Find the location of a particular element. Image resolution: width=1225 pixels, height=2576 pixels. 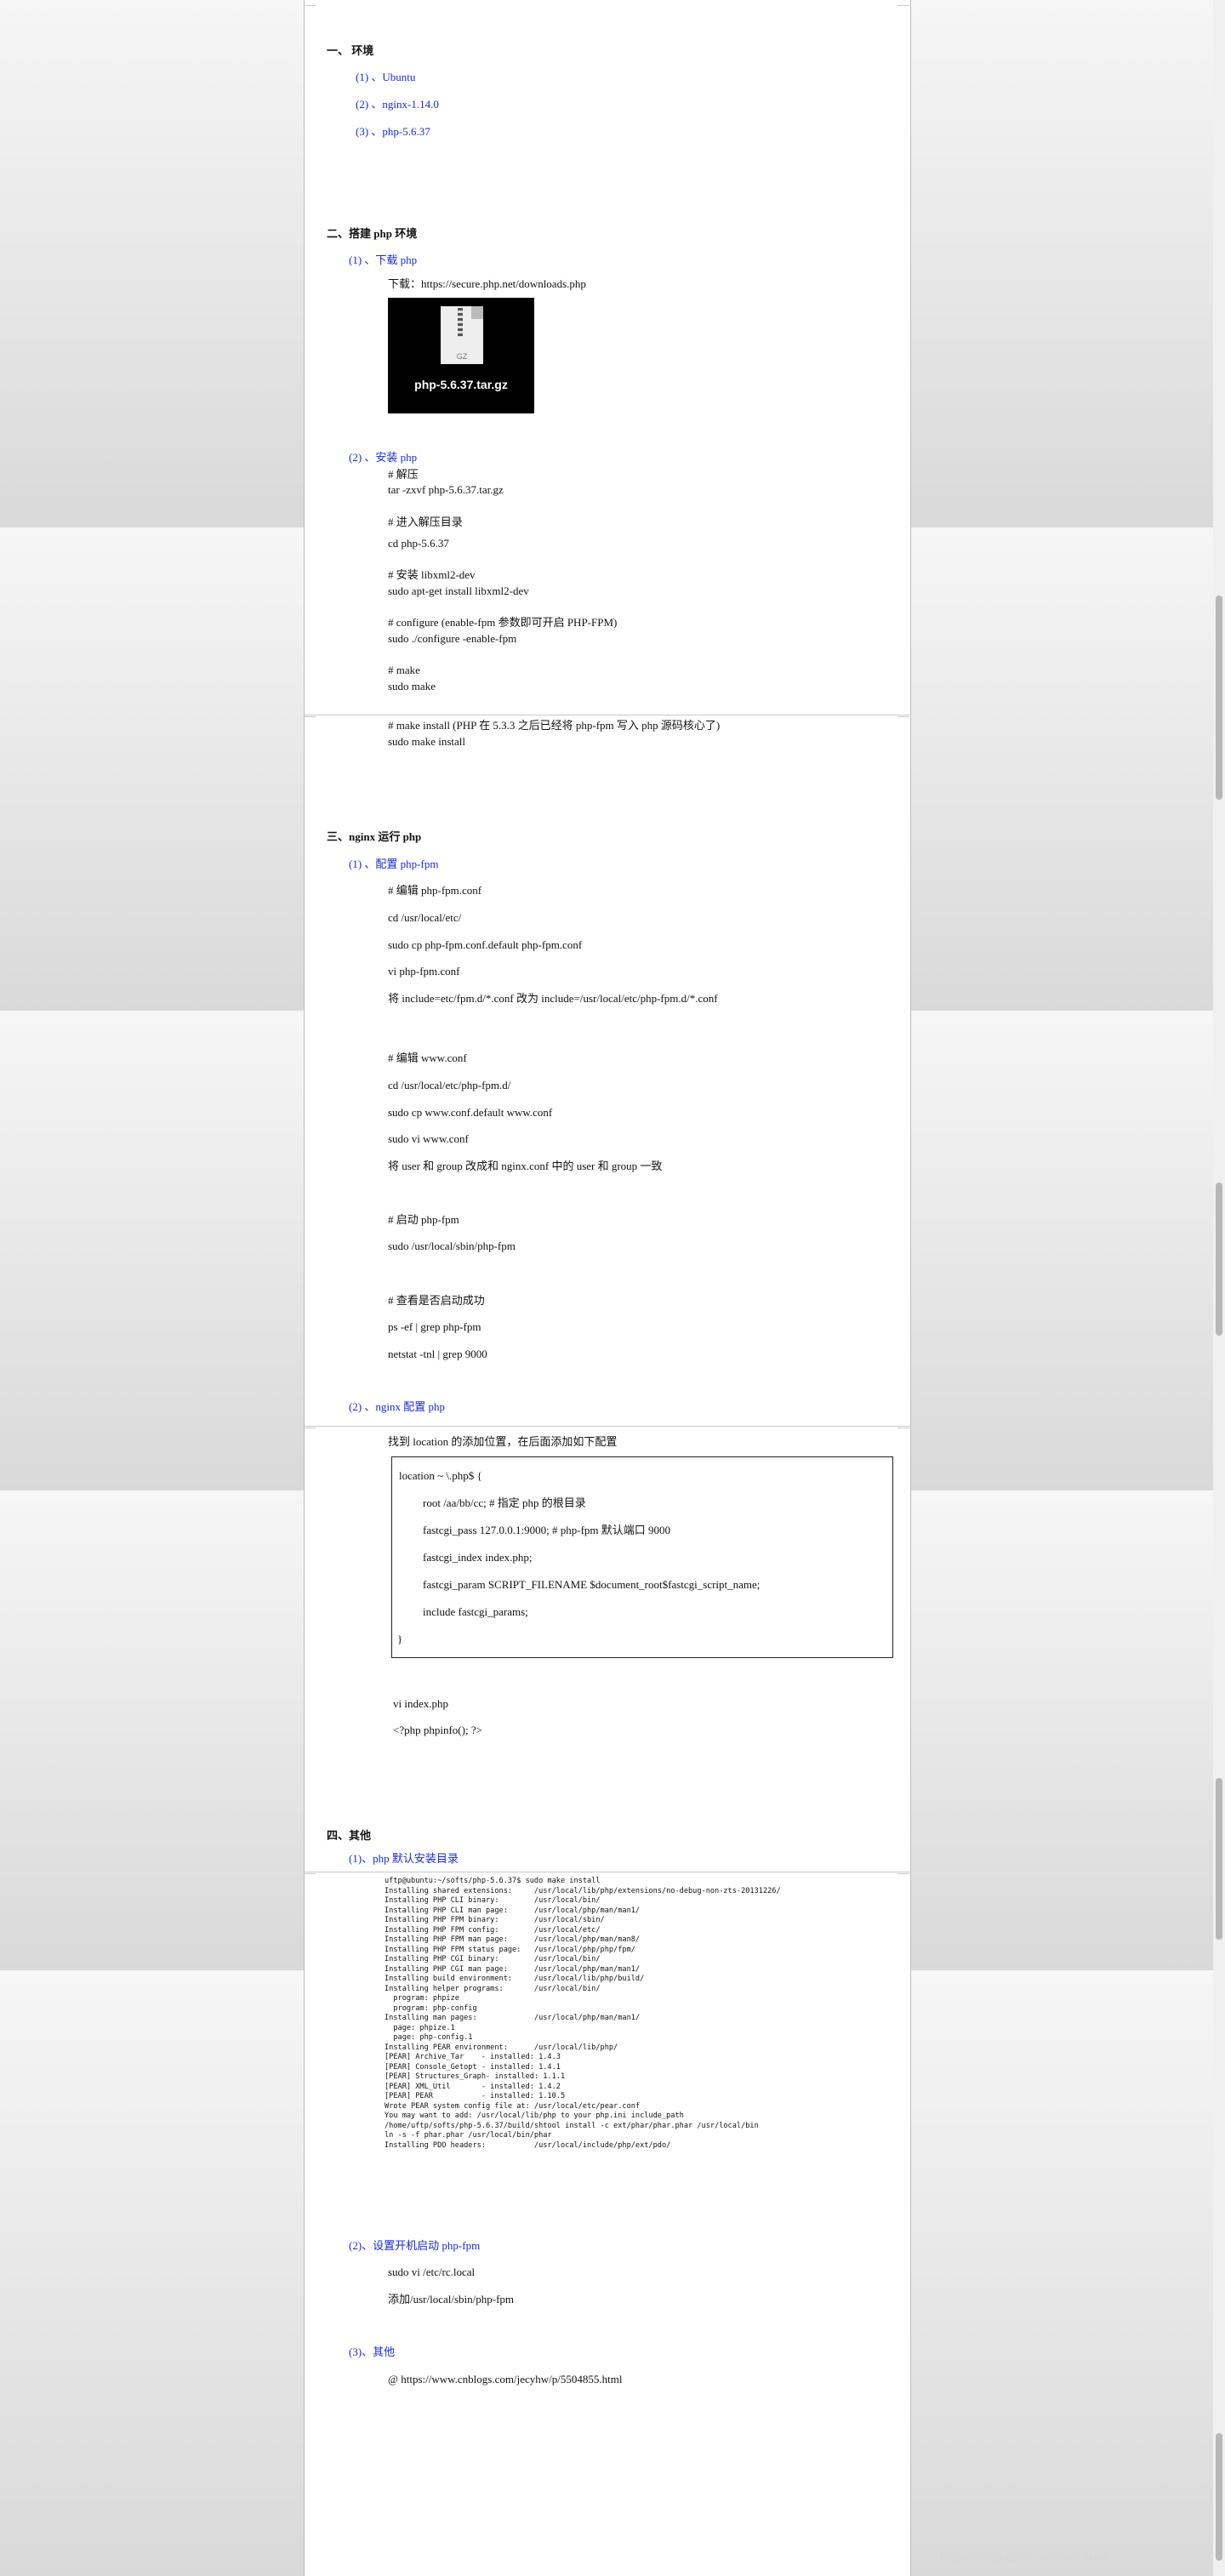

section-heading: 四、其他 is located at coordinates (350, 1836).